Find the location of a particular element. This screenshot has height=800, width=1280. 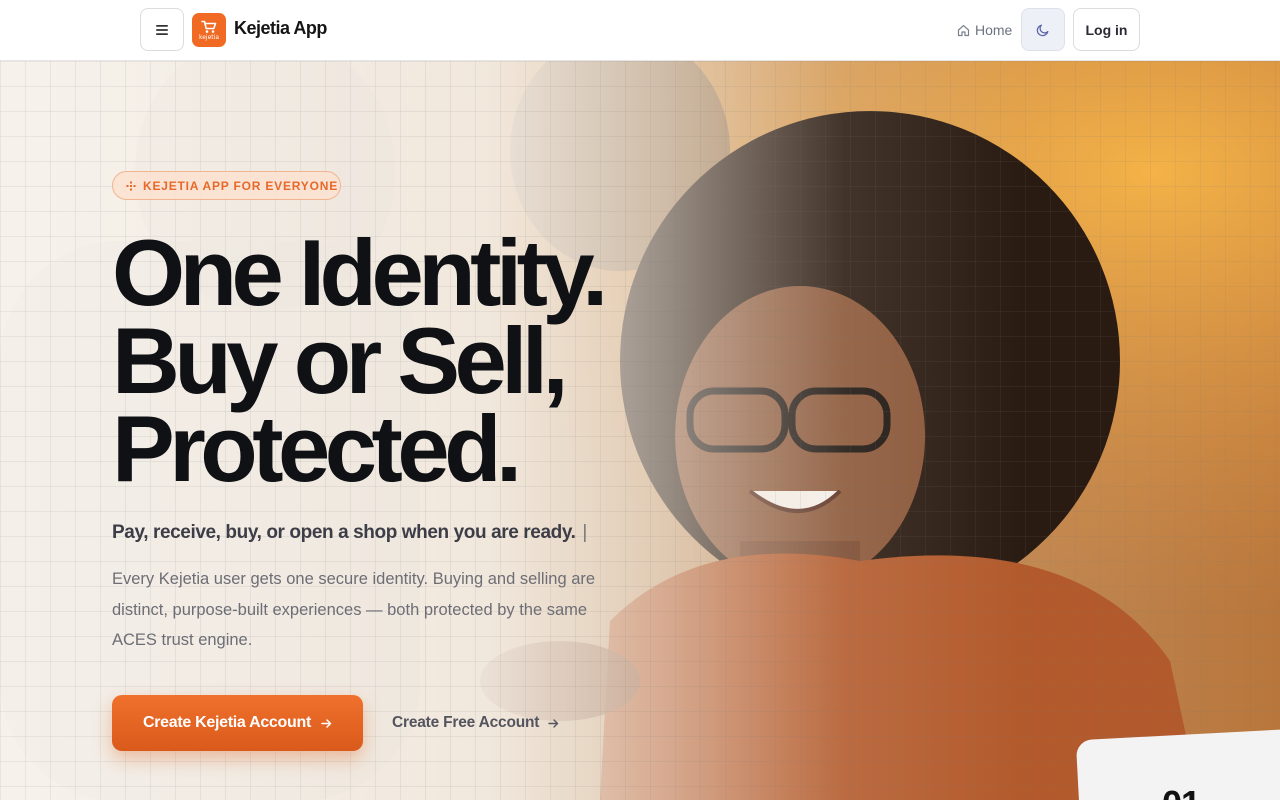

create-kejetia-account-label: Create Kejetia Account is located at coordinates (227, 722).